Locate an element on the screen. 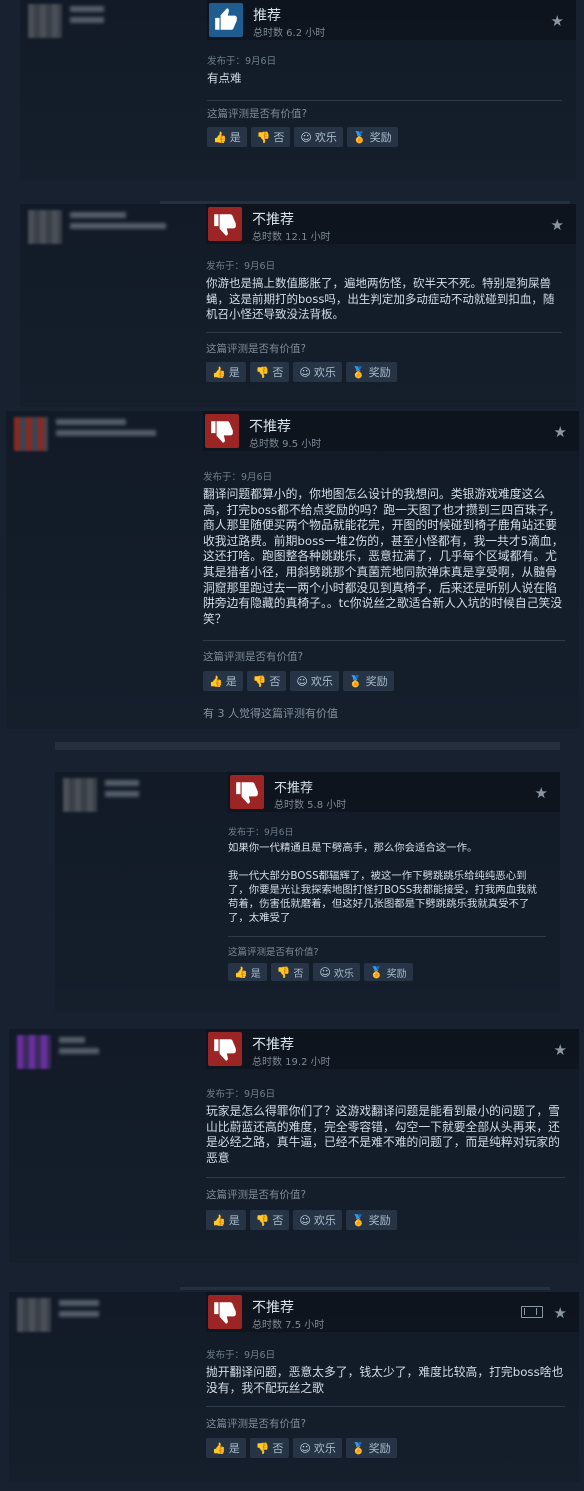  separator is located at coordinates (365, 1288).